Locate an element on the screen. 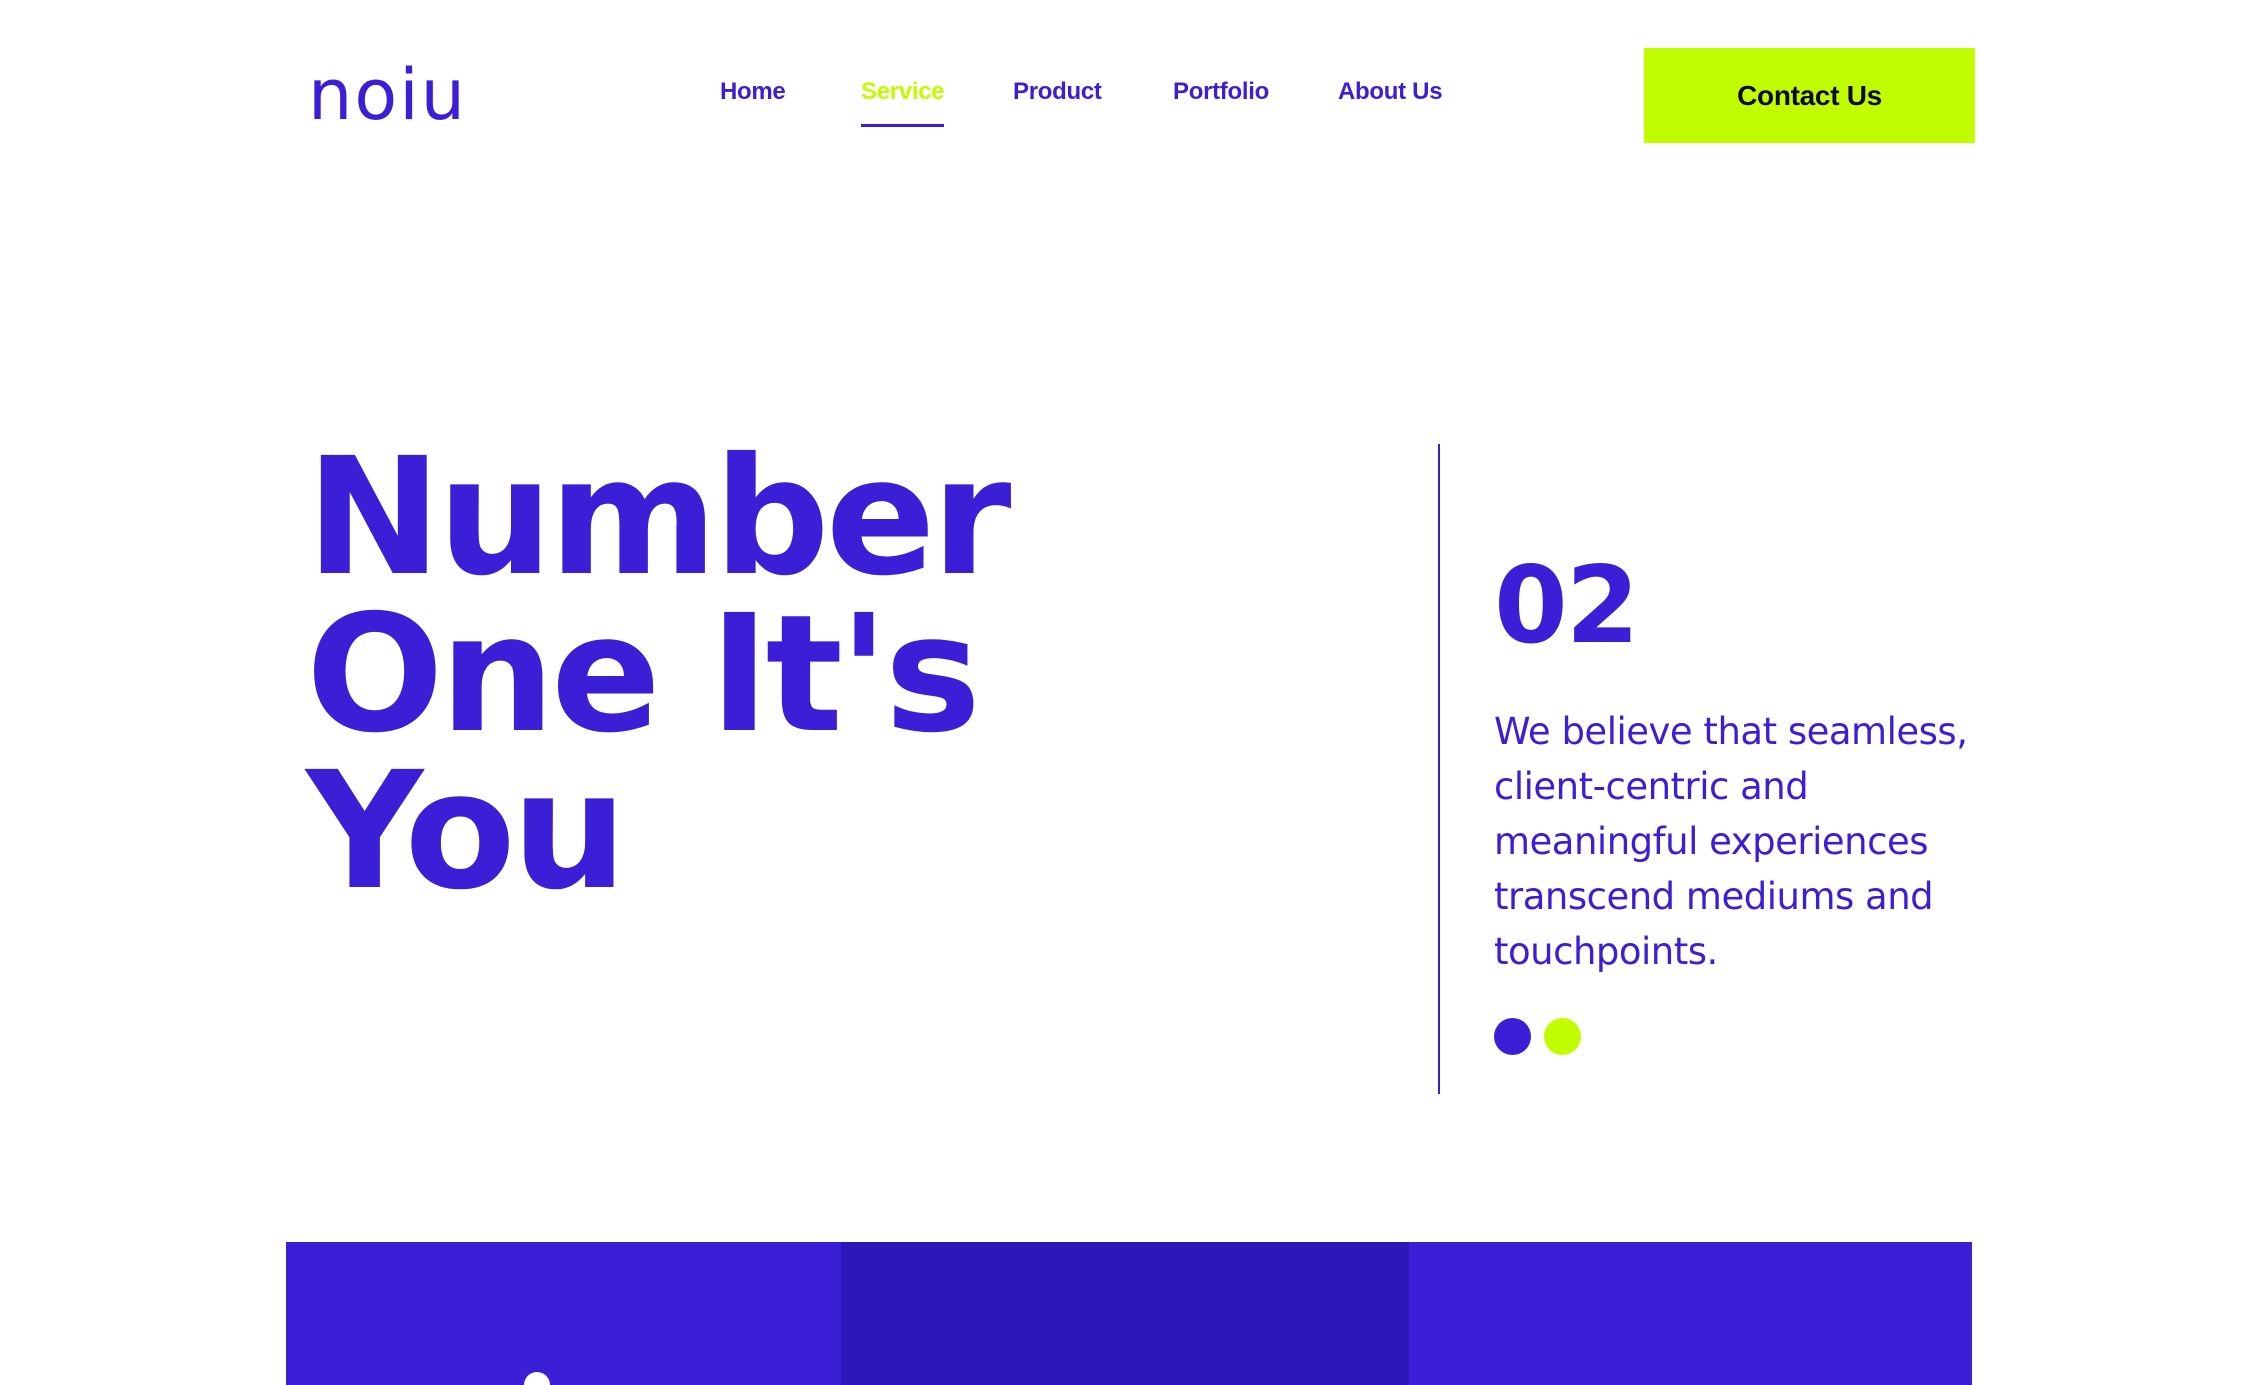  nav-item-portfolio: Portfolio is located at coordinates (1221, 92).